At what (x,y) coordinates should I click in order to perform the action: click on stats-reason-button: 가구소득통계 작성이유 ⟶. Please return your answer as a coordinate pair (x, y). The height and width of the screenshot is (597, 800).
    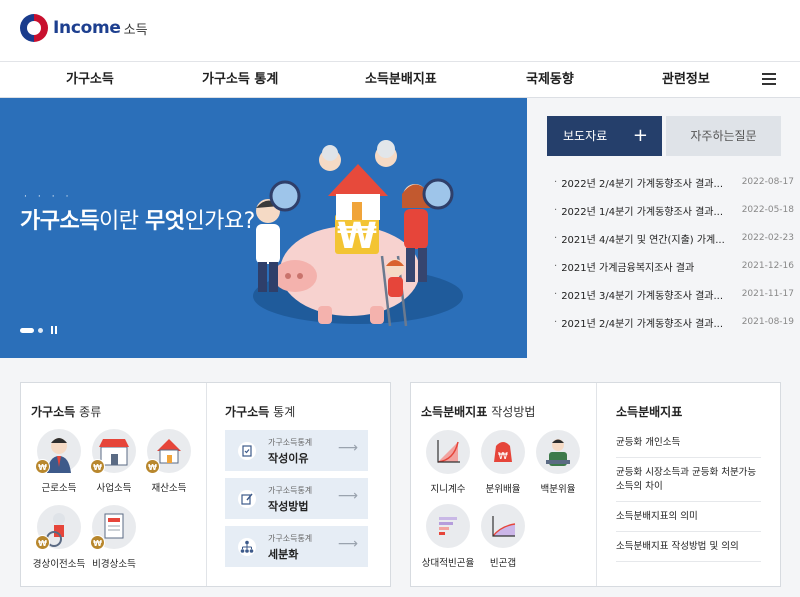
    Looking at the image, I should click on (296, 450).